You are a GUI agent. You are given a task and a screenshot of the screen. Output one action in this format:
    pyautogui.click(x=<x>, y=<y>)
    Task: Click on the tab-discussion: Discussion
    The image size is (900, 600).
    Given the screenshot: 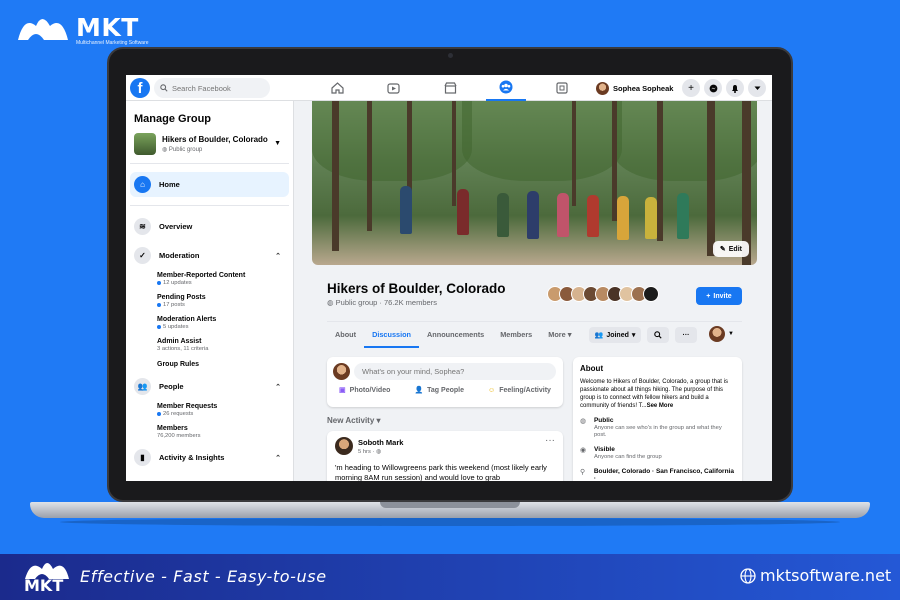 What is the action you would take?
    pyautogui.click(x=392, y=335)
    